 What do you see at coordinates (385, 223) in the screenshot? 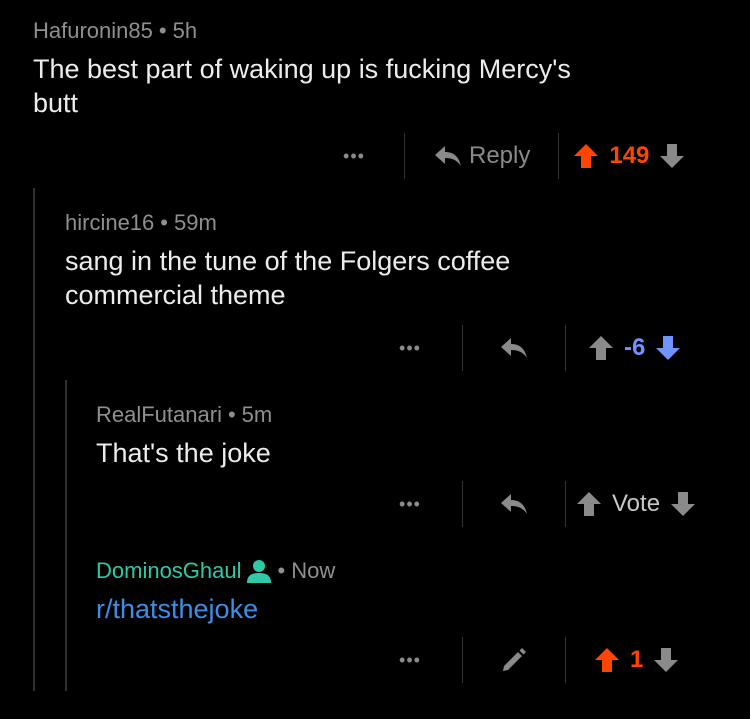
I see `comment-meta: hircine16 • 59m` at bounding box center [385, 223].